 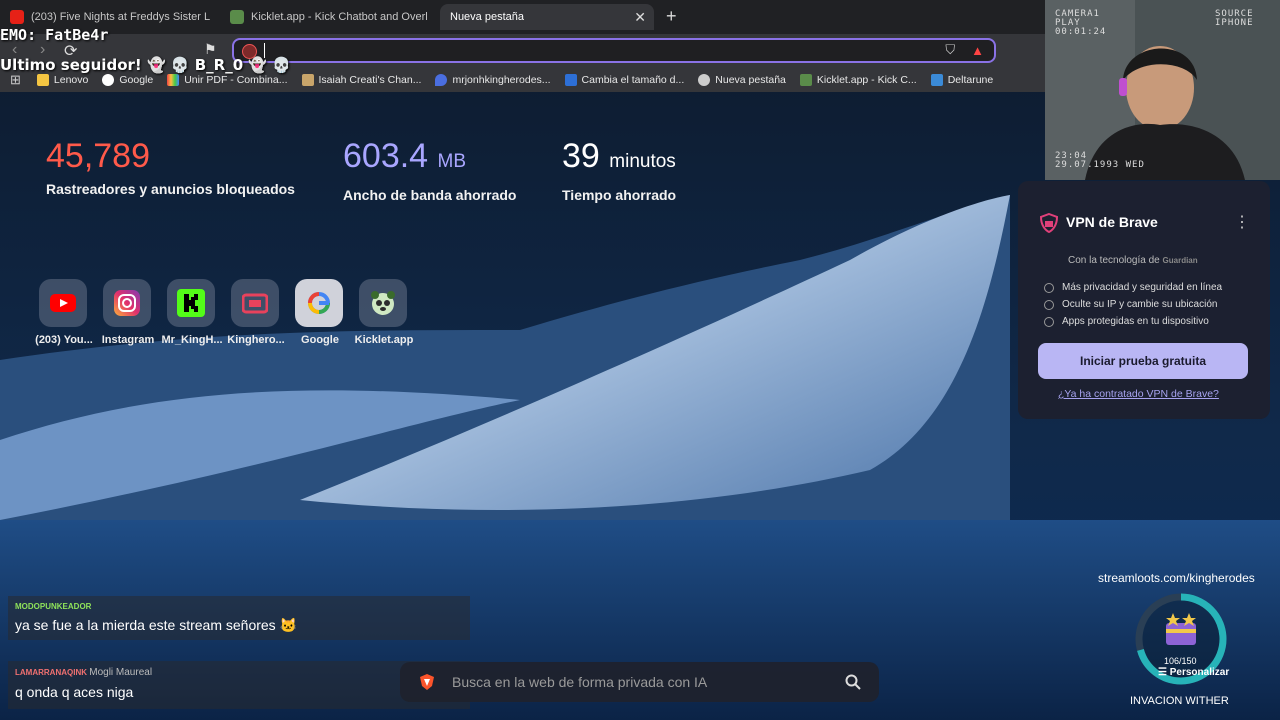 I want to click on bookmark-item: Google, so click(x=127, y=80).